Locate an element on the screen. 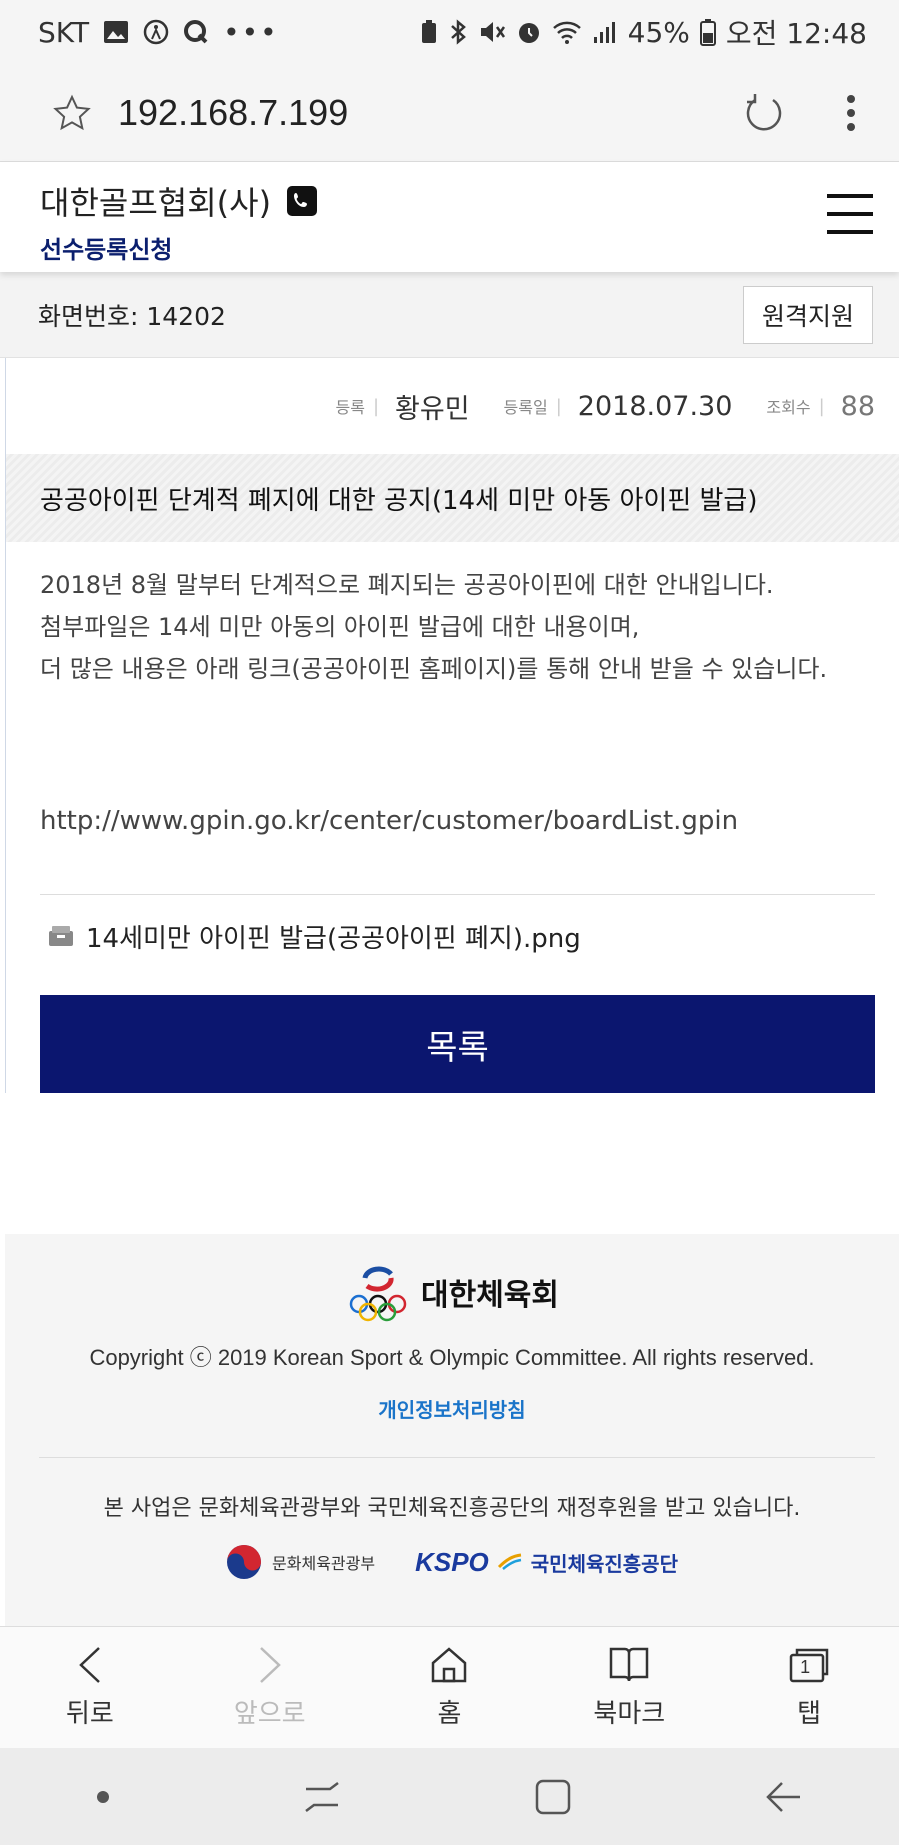 Image resolution: width=899 pixels, height=1845 pixels. battery-percent: 45% is located at coordinates (658, 32).